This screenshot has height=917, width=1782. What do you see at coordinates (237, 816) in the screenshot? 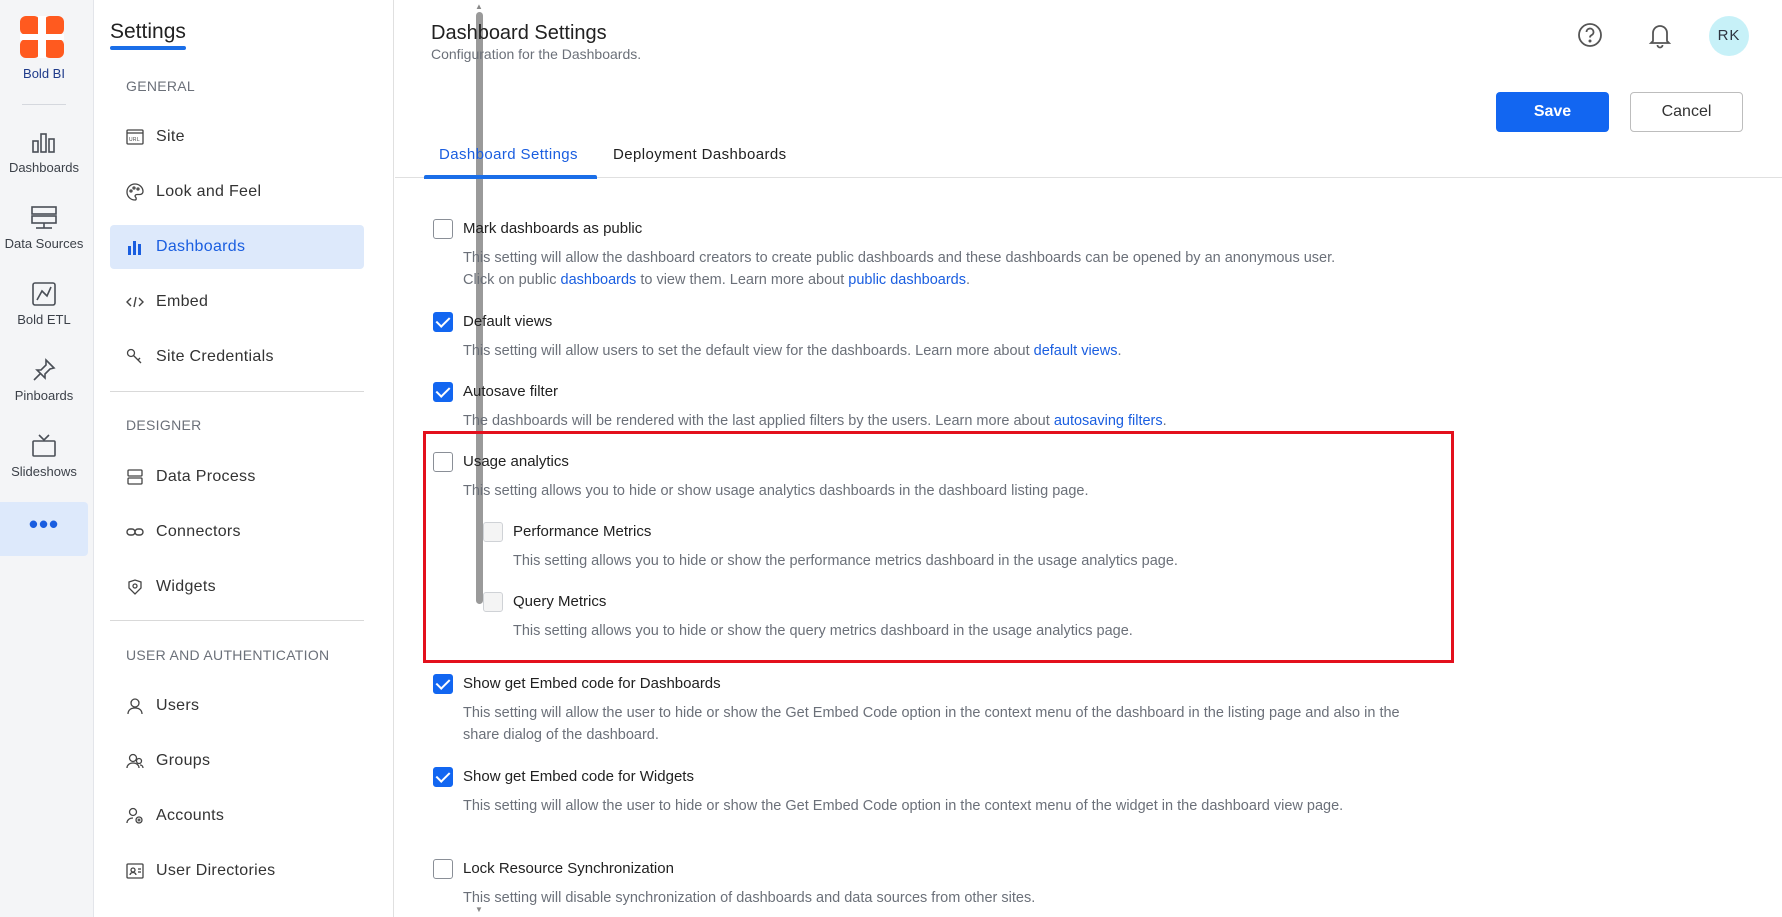
I see `nav-item-accounts: Accounts` at bounding box center [237, 816].